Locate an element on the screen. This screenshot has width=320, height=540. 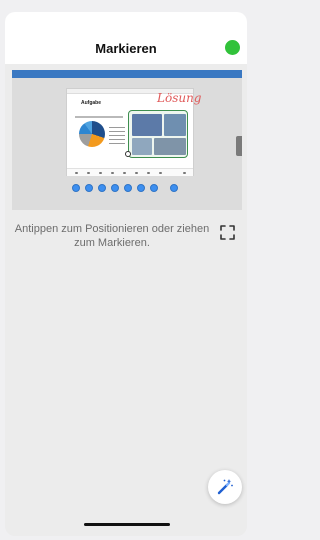
slide-subtitle-line is located at coordinates (99, 117).